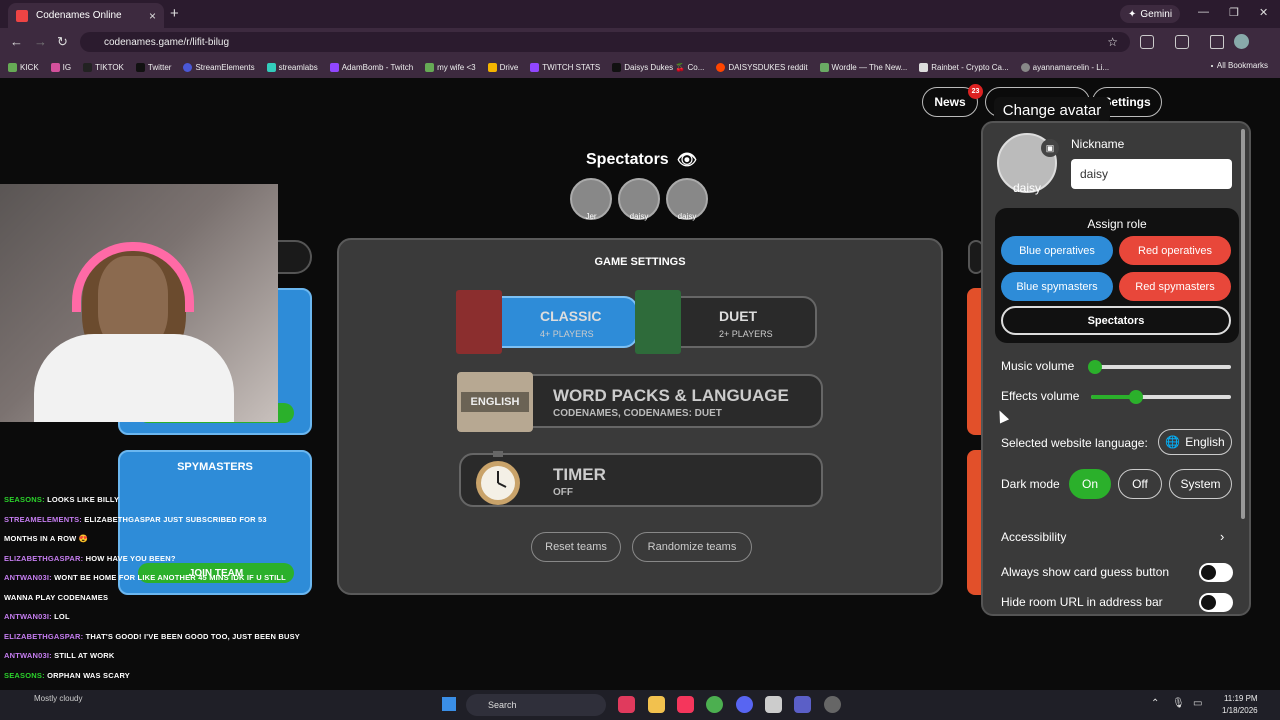 The image size is (1280, 720). Describe the element at coordinates (1263, 12) in the screenshot. I see `window-close-icon: ✕` at that location.